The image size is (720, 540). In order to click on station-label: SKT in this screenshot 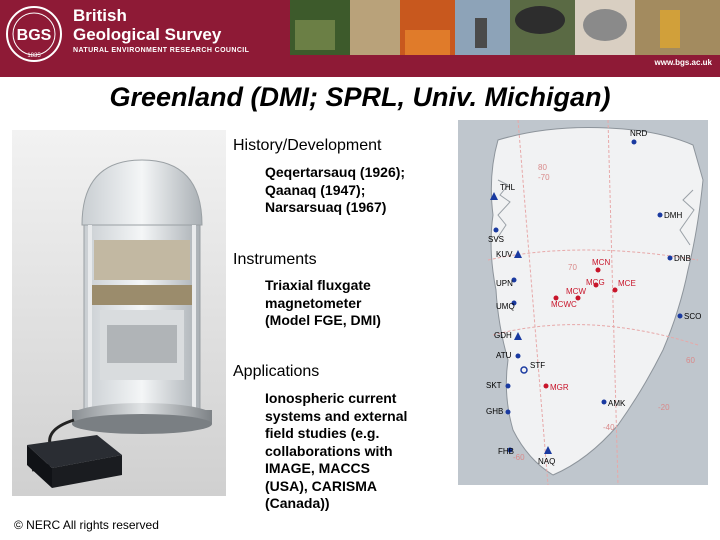, I will do `click(494, 385)`.